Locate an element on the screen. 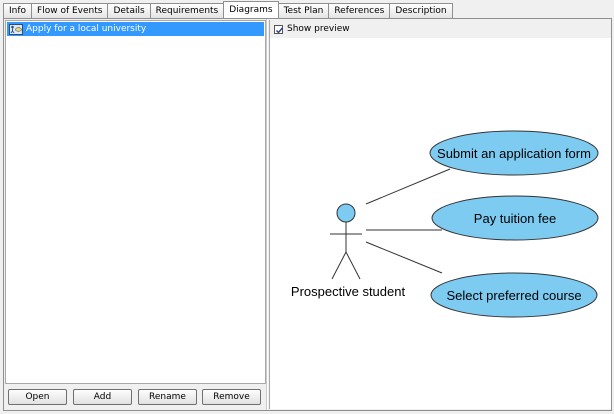 This screenshot has width=614, height=414. add-button: Add is located at coordinates (102, 397).